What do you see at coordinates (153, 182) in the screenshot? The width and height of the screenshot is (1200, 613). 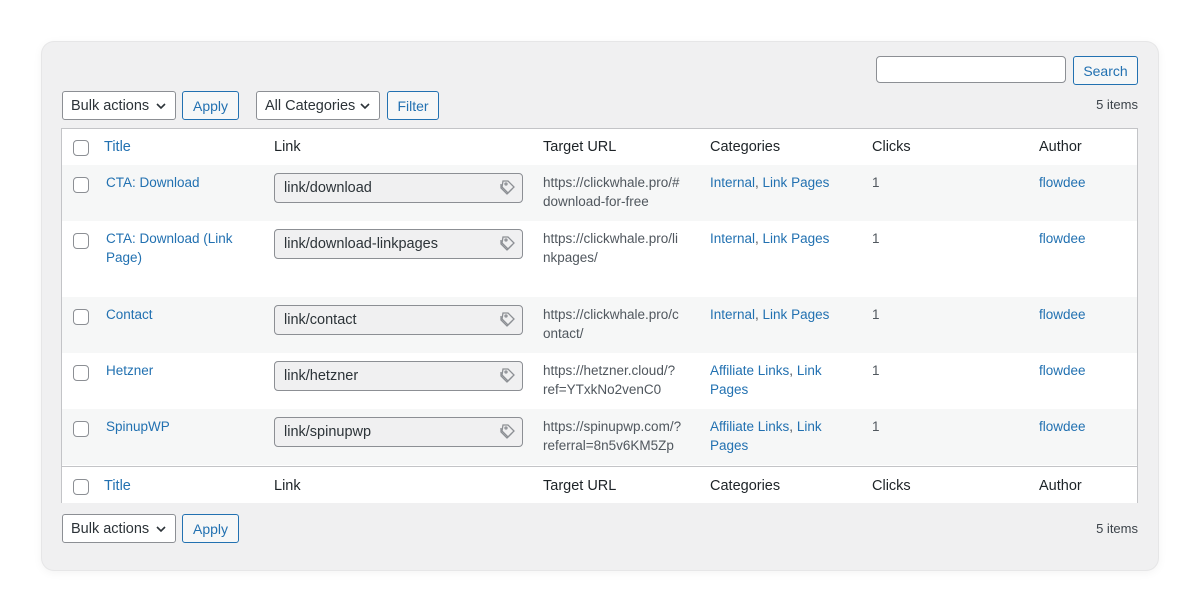 I see `row-title-line: CTA: Download` at bounding box center [153, 182].